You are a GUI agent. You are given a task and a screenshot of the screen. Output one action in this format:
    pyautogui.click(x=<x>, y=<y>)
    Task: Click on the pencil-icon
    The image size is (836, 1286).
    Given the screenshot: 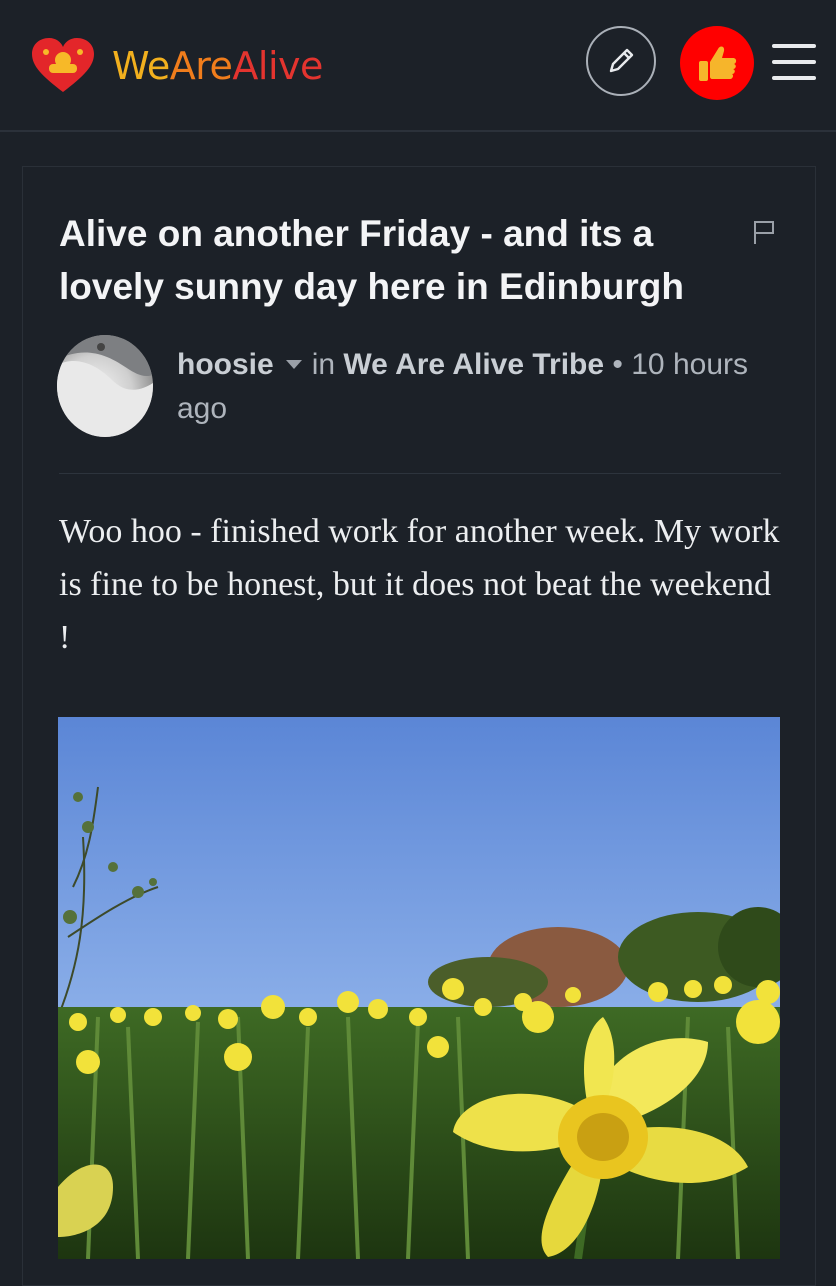 What is the action you would take?
    pyautogui.click(x=621, y=60)
    